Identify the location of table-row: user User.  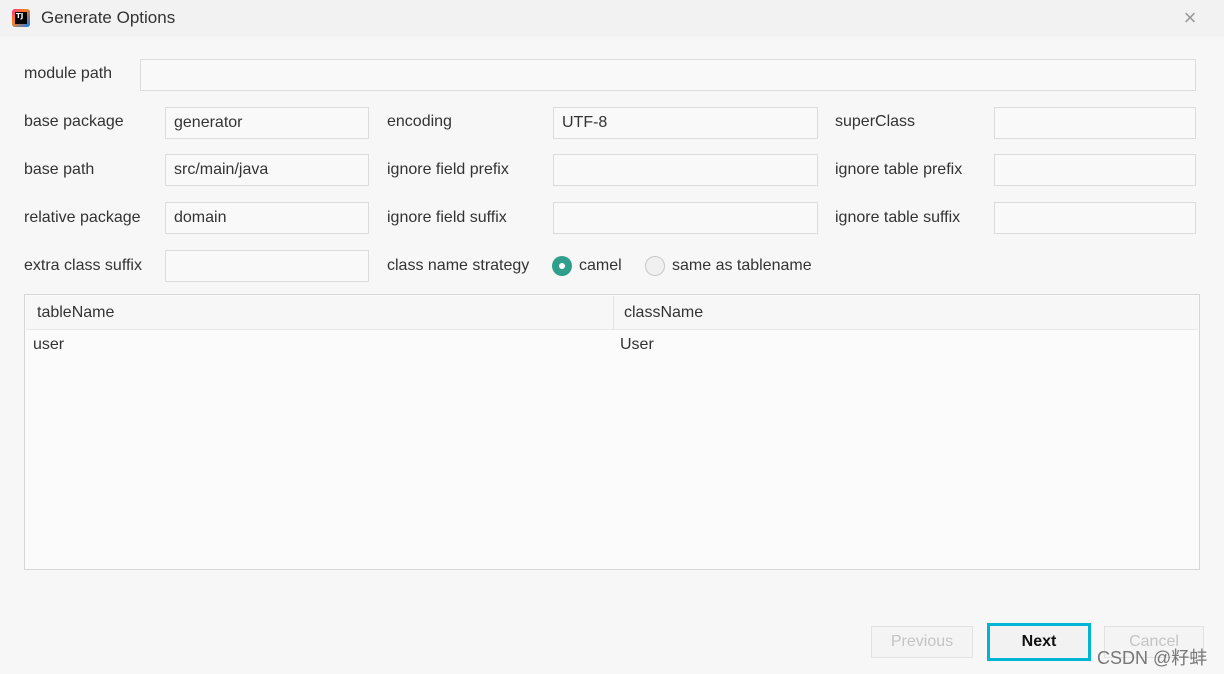
(612, 345).